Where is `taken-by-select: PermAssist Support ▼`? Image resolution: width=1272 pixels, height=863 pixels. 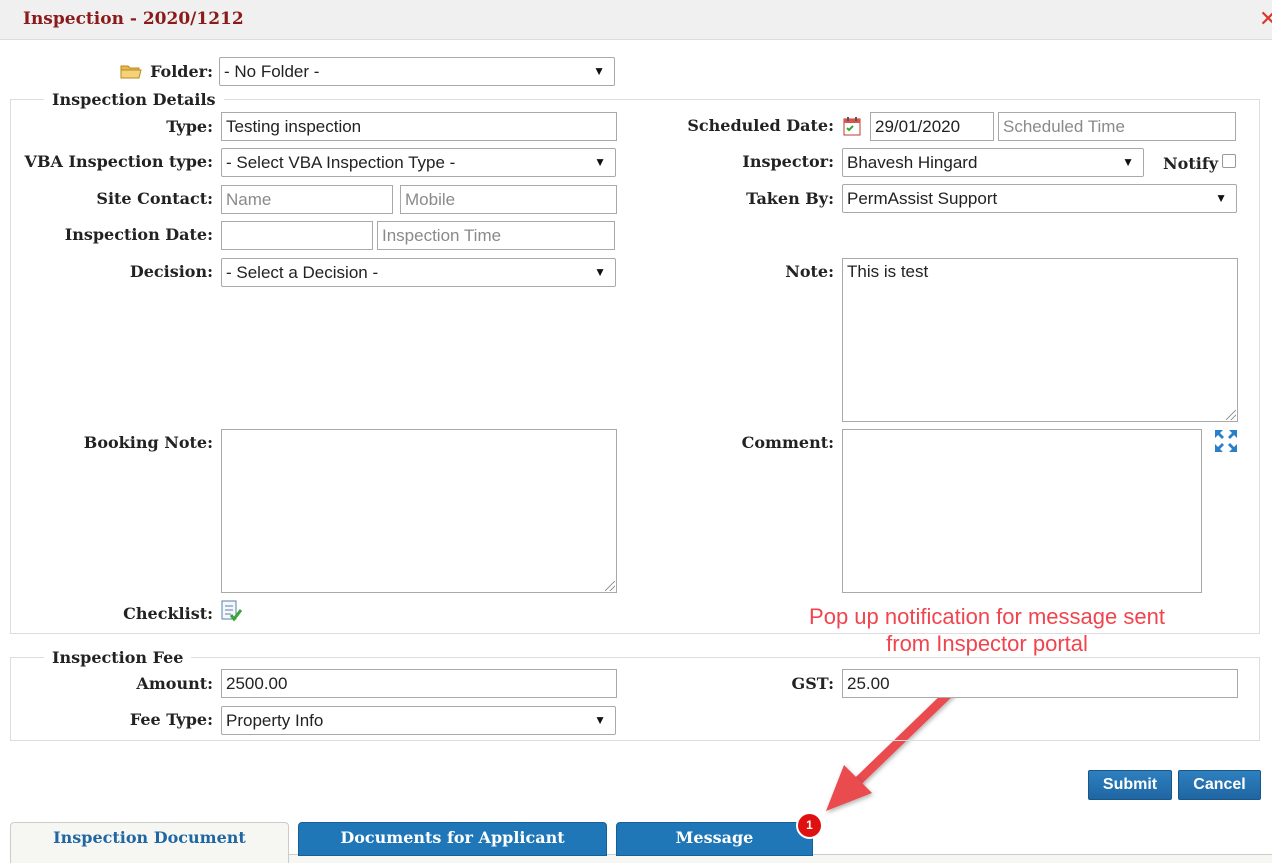
taken-by-select: PermAssist Support ▼ is located at coordinates (1039, 198).